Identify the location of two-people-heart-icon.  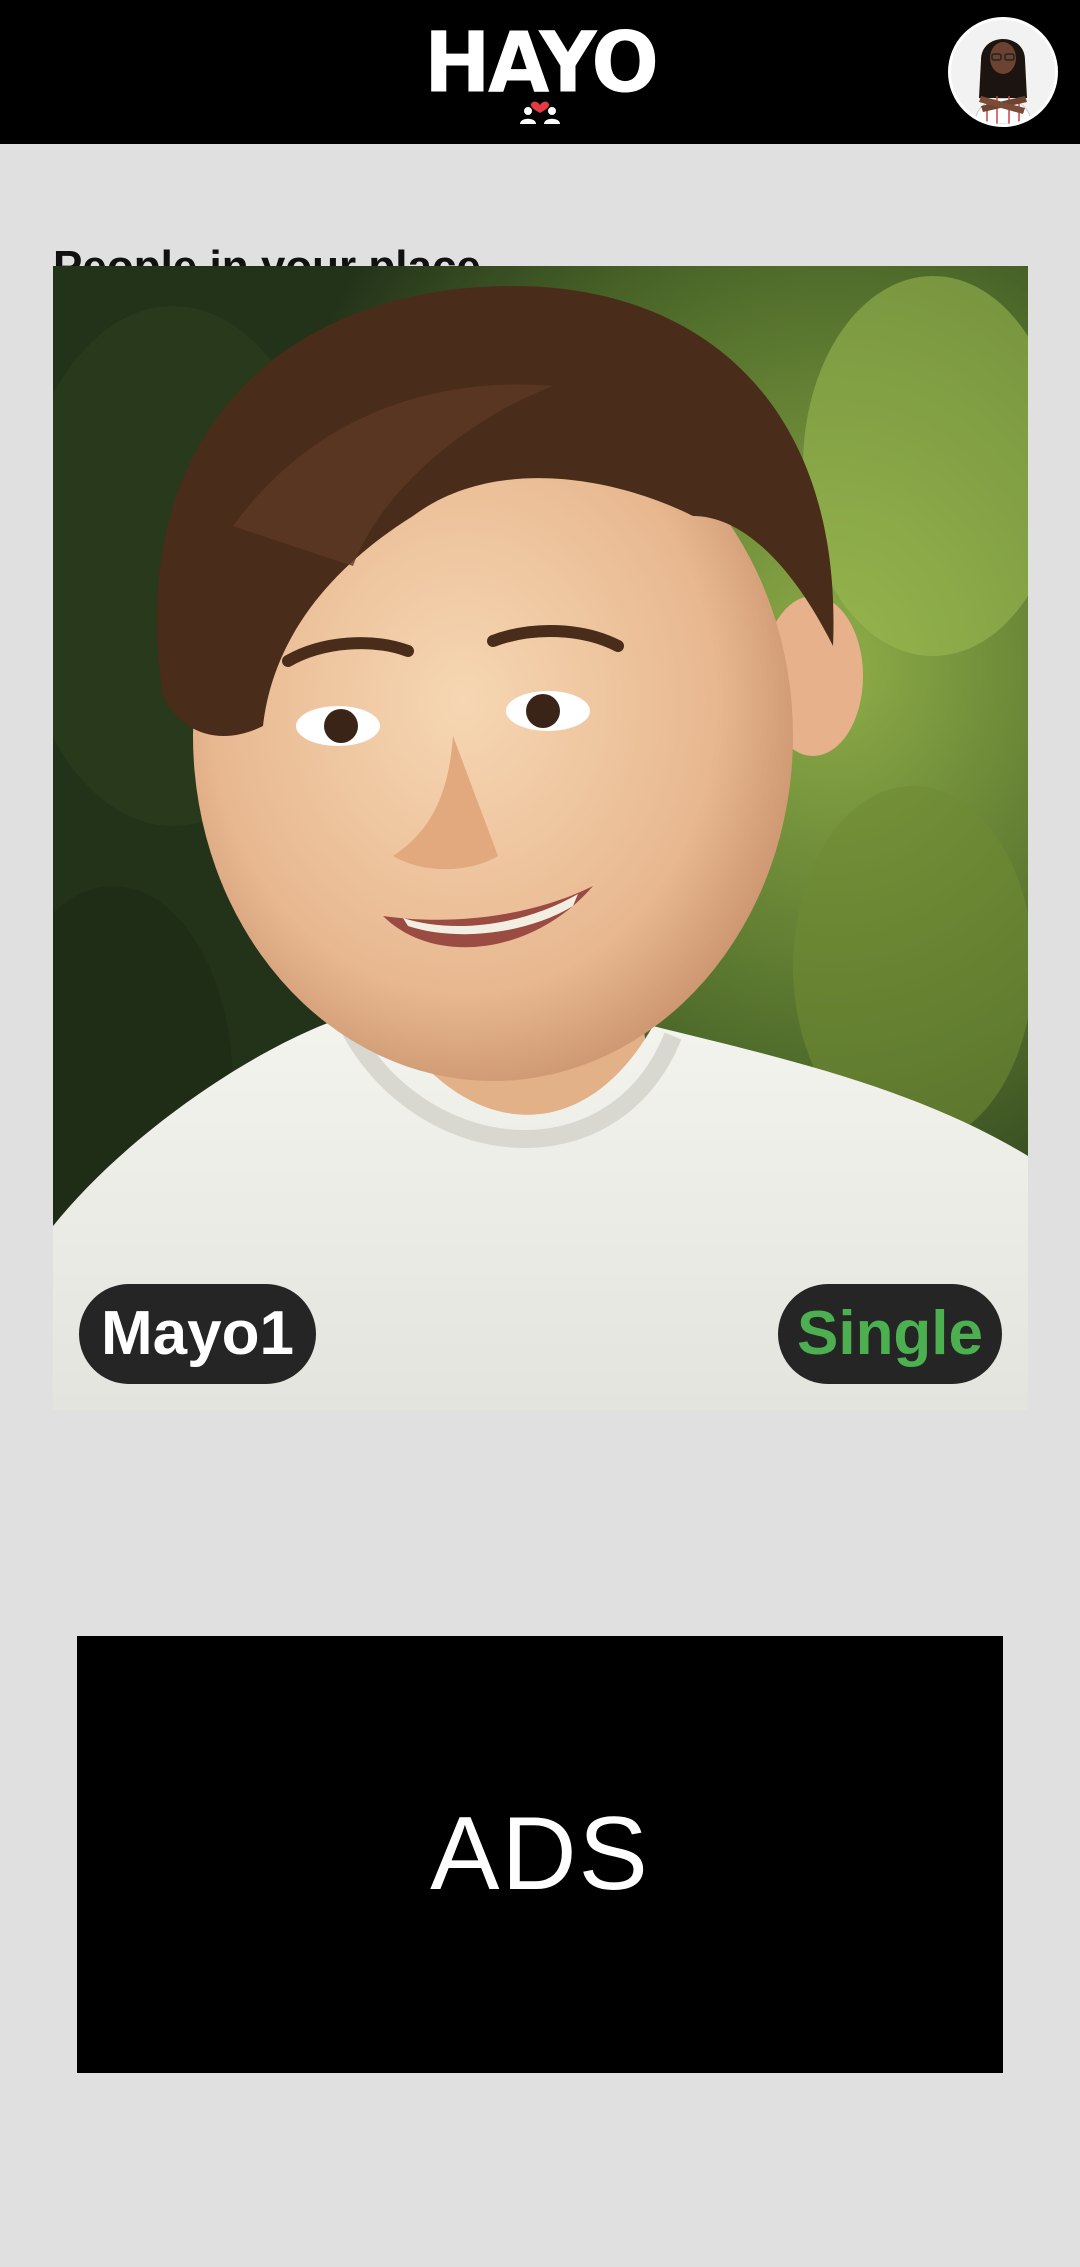
(540, 112).